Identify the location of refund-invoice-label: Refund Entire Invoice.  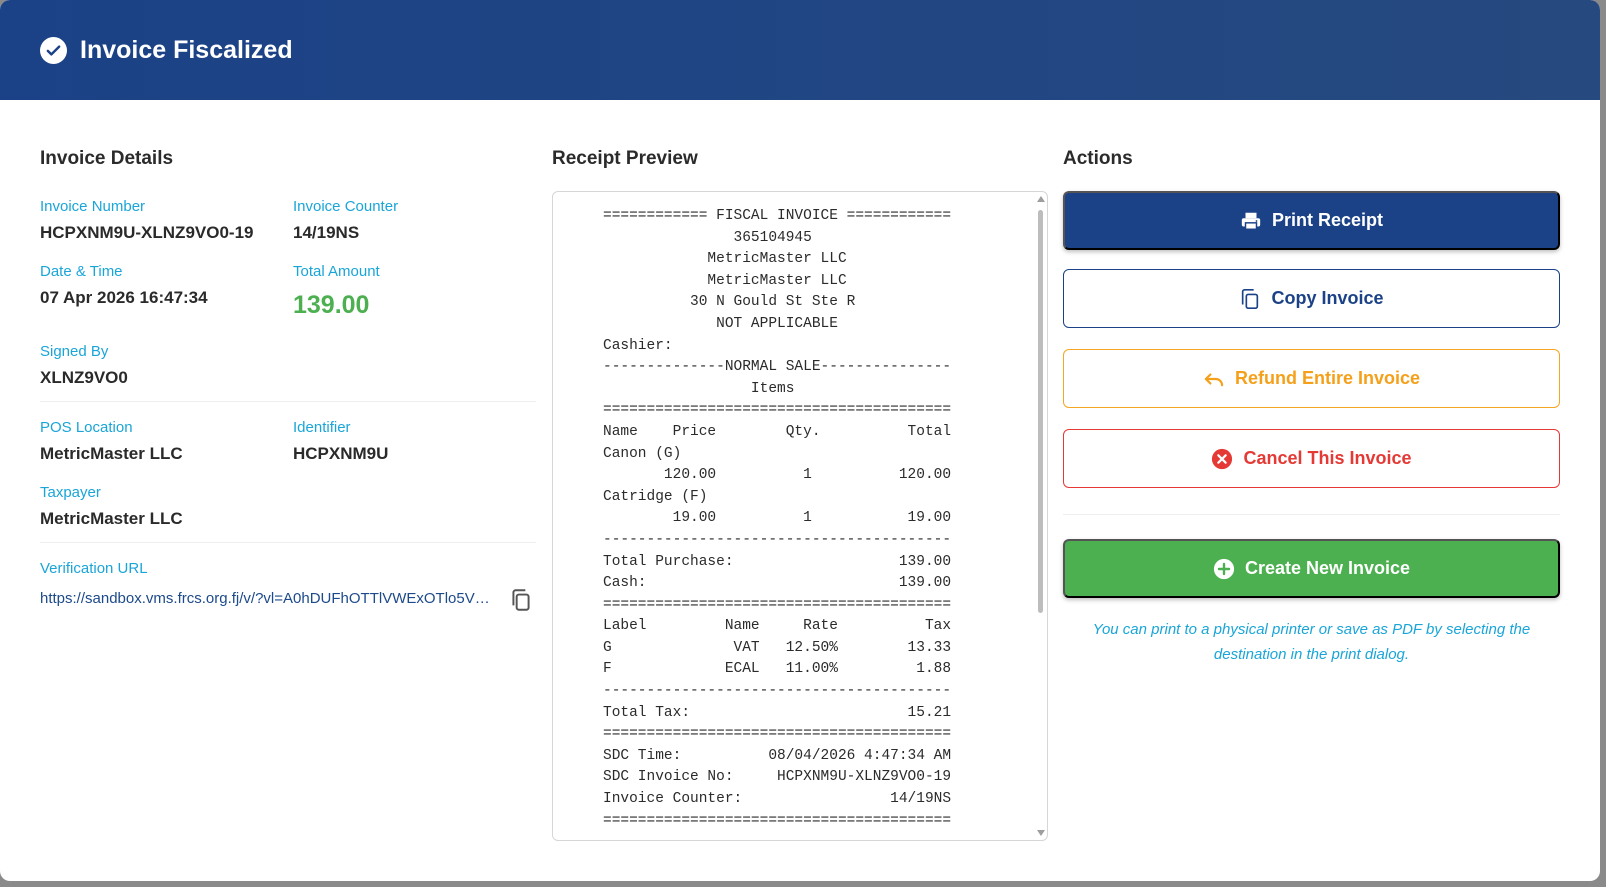
(1327, 378).